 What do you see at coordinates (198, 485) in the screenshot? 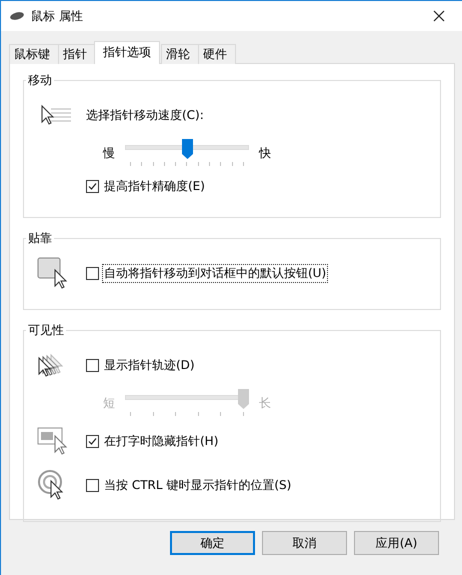
I see `checkbox-label: 当按 CTRL 键时显示指针的位置(S)` at bounding box center [198, 485].